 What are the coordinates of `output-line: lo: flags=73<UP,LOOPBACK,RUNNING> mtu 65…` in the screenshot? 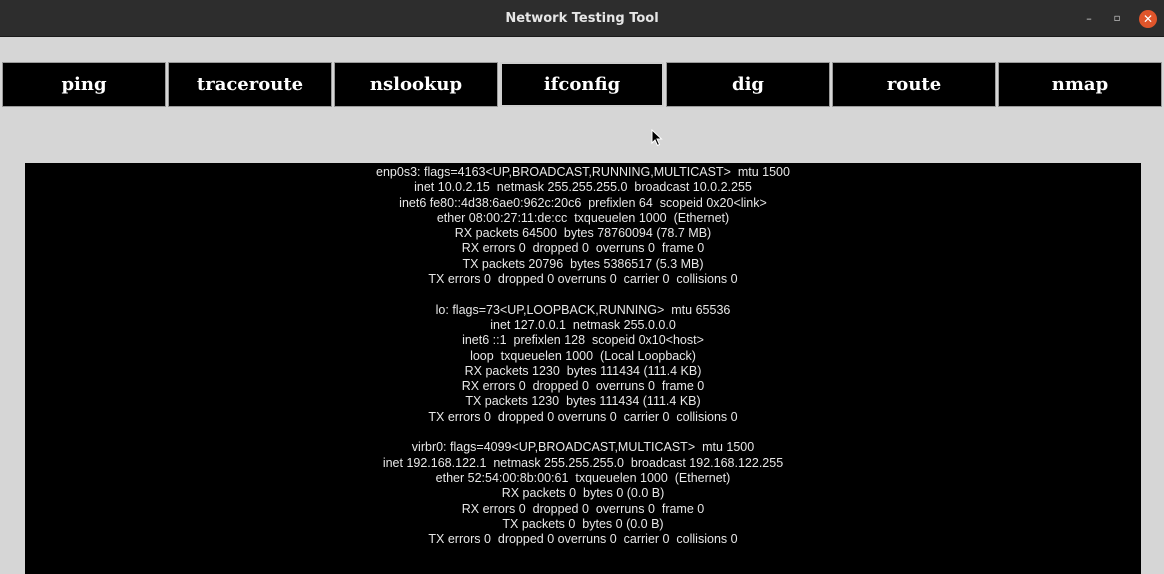 It's located at (583, 309).